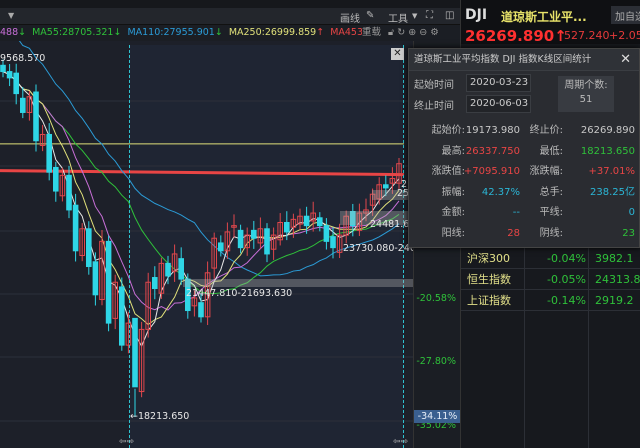 The height and width of the screenshot is (448, 640). What do you see at coordinates (401, 32) in the screenshot?
I see `refresh-icon: ↻` at bounding box center [401, 32].